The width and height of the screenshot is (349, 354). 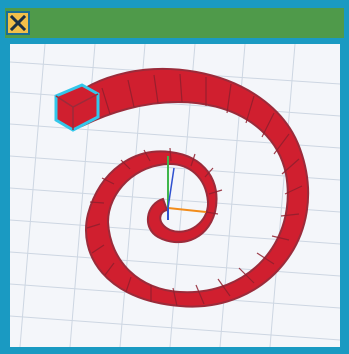 I want to click on close-icon, so click(x=18, y=23).